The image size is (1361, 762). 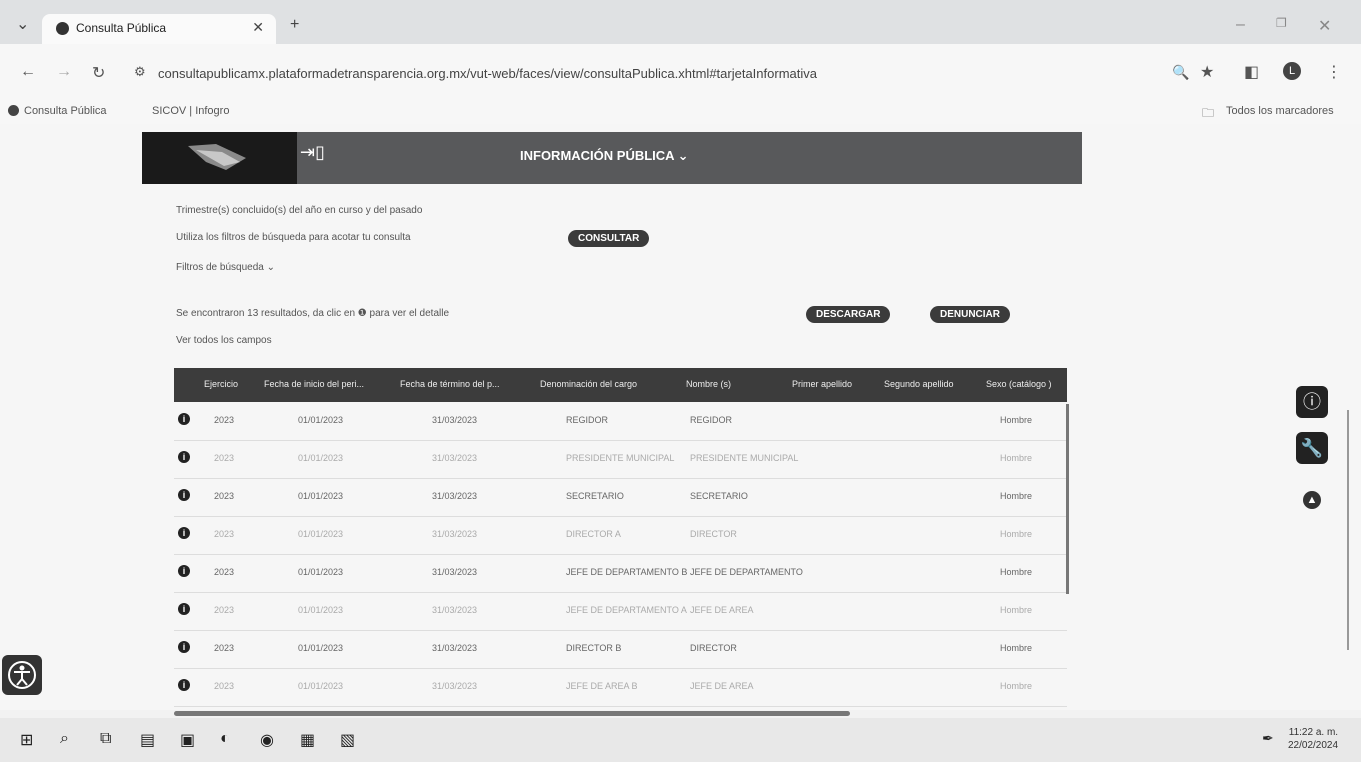 I want to click on browser-menu-icon: ⋮, so click(x=1334, y=72).